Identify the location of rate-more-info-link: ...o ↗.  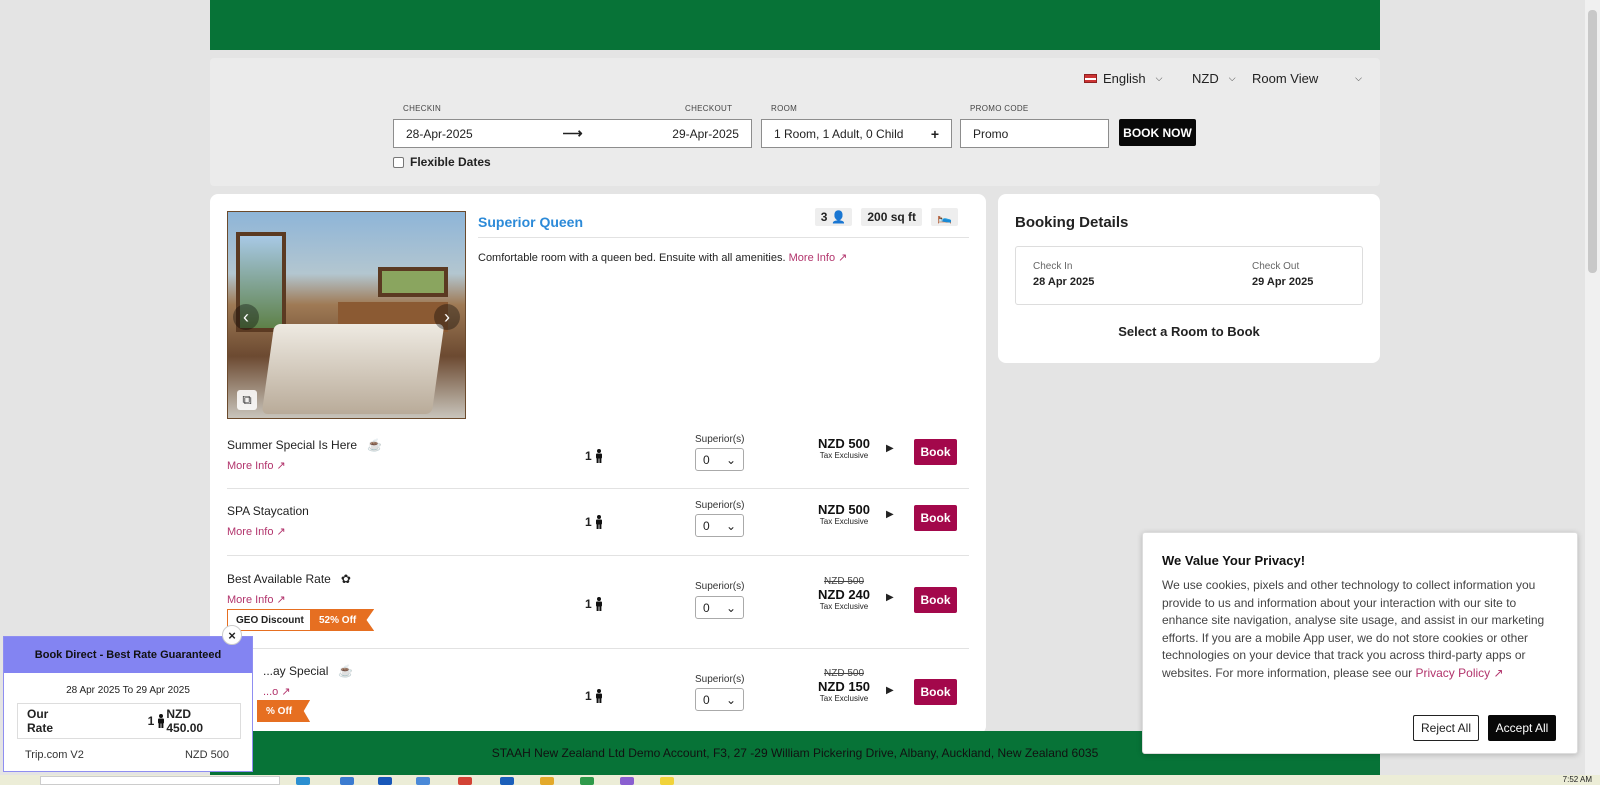
(277, 691).